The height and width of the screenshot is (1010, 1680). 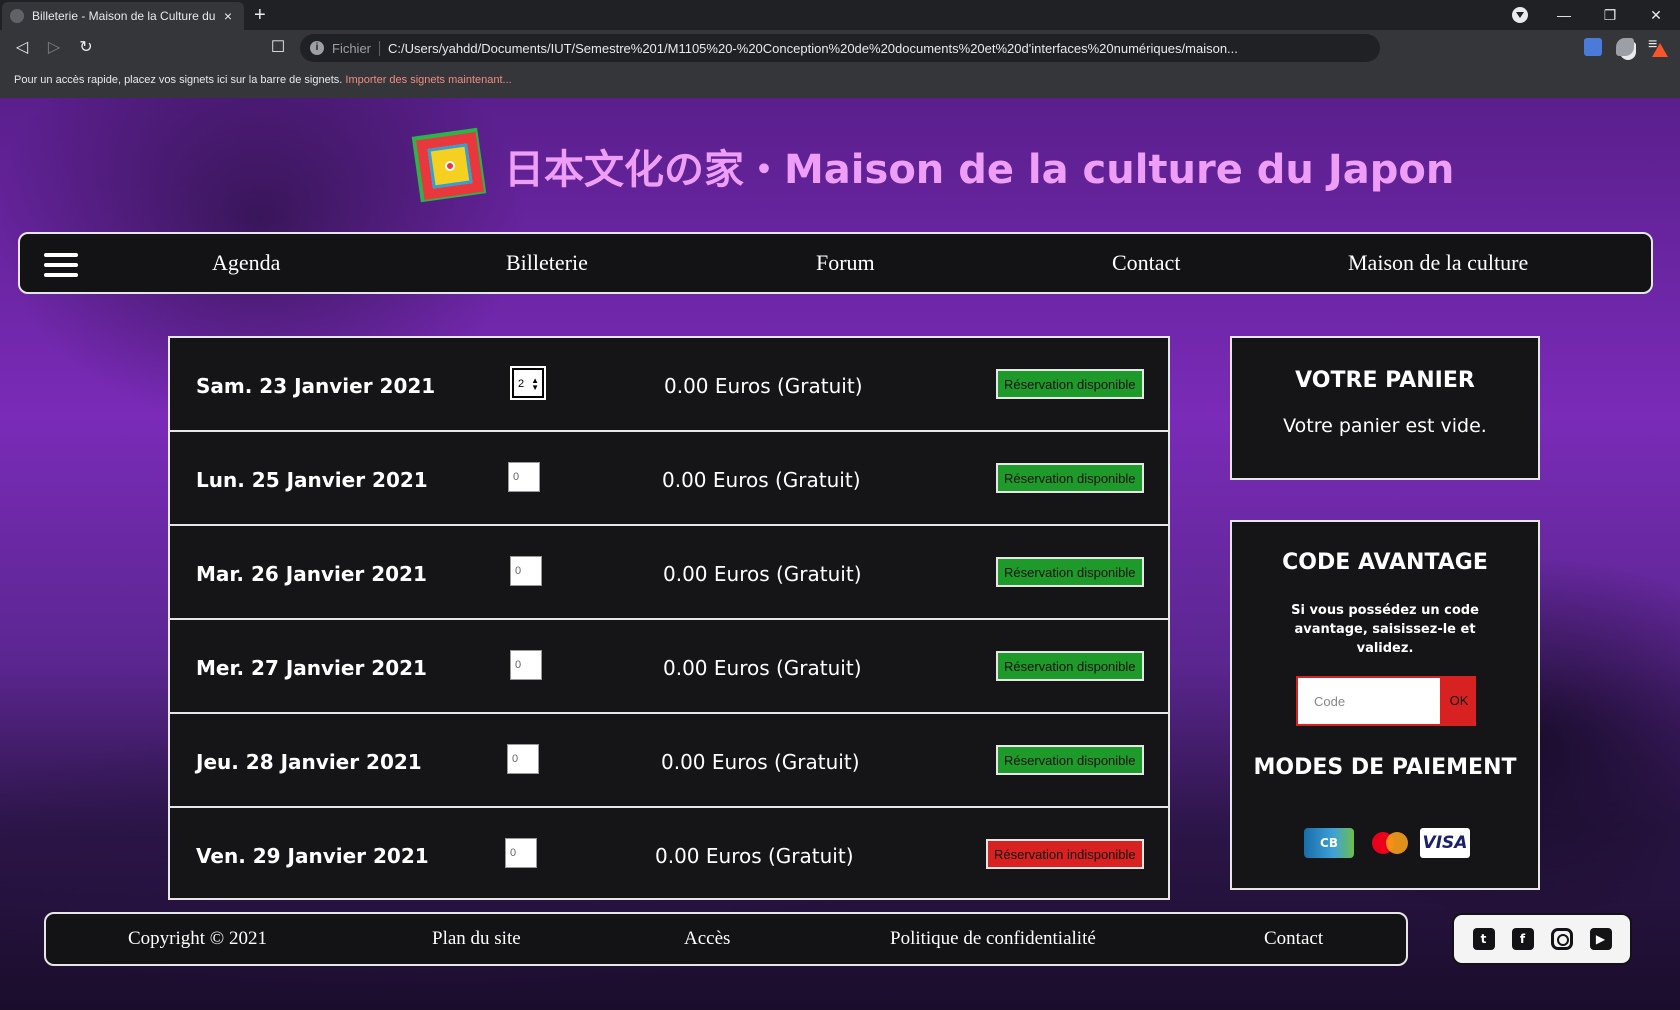 I want to click on youtube-icon: ▶, so click(x=1600, y=939).